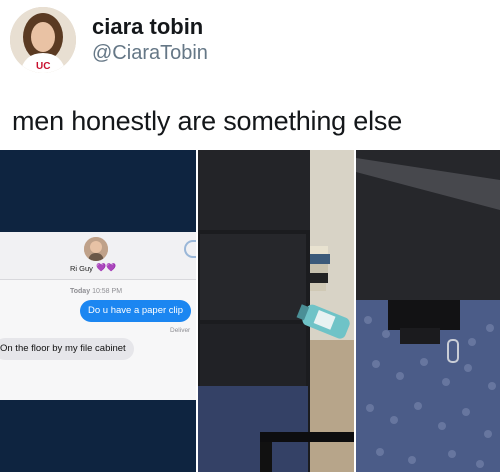 The image size is (500, 472). I want to click on profile-avatar: UC, so click(43, 40).